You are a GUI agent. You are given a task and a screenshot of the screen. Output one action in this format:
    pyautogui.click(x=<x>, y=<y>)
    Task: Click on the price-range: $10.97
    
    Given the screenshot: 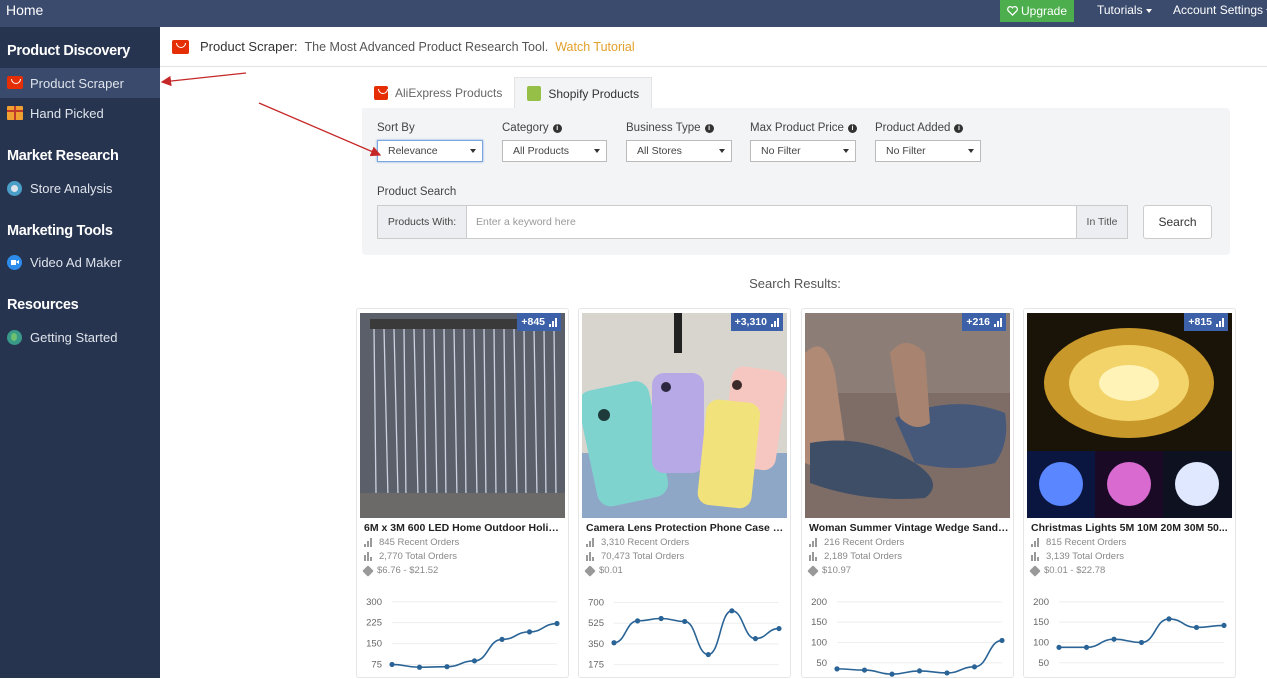 What is the action you would take?
    pyautogui.click(x=829, y=570)
    